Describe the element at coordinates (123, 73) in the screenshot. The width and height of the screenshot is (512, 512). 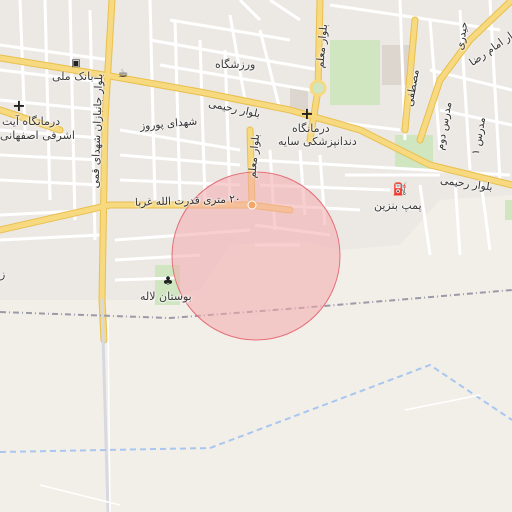
I see `cafe-icon: ☕` at that location.